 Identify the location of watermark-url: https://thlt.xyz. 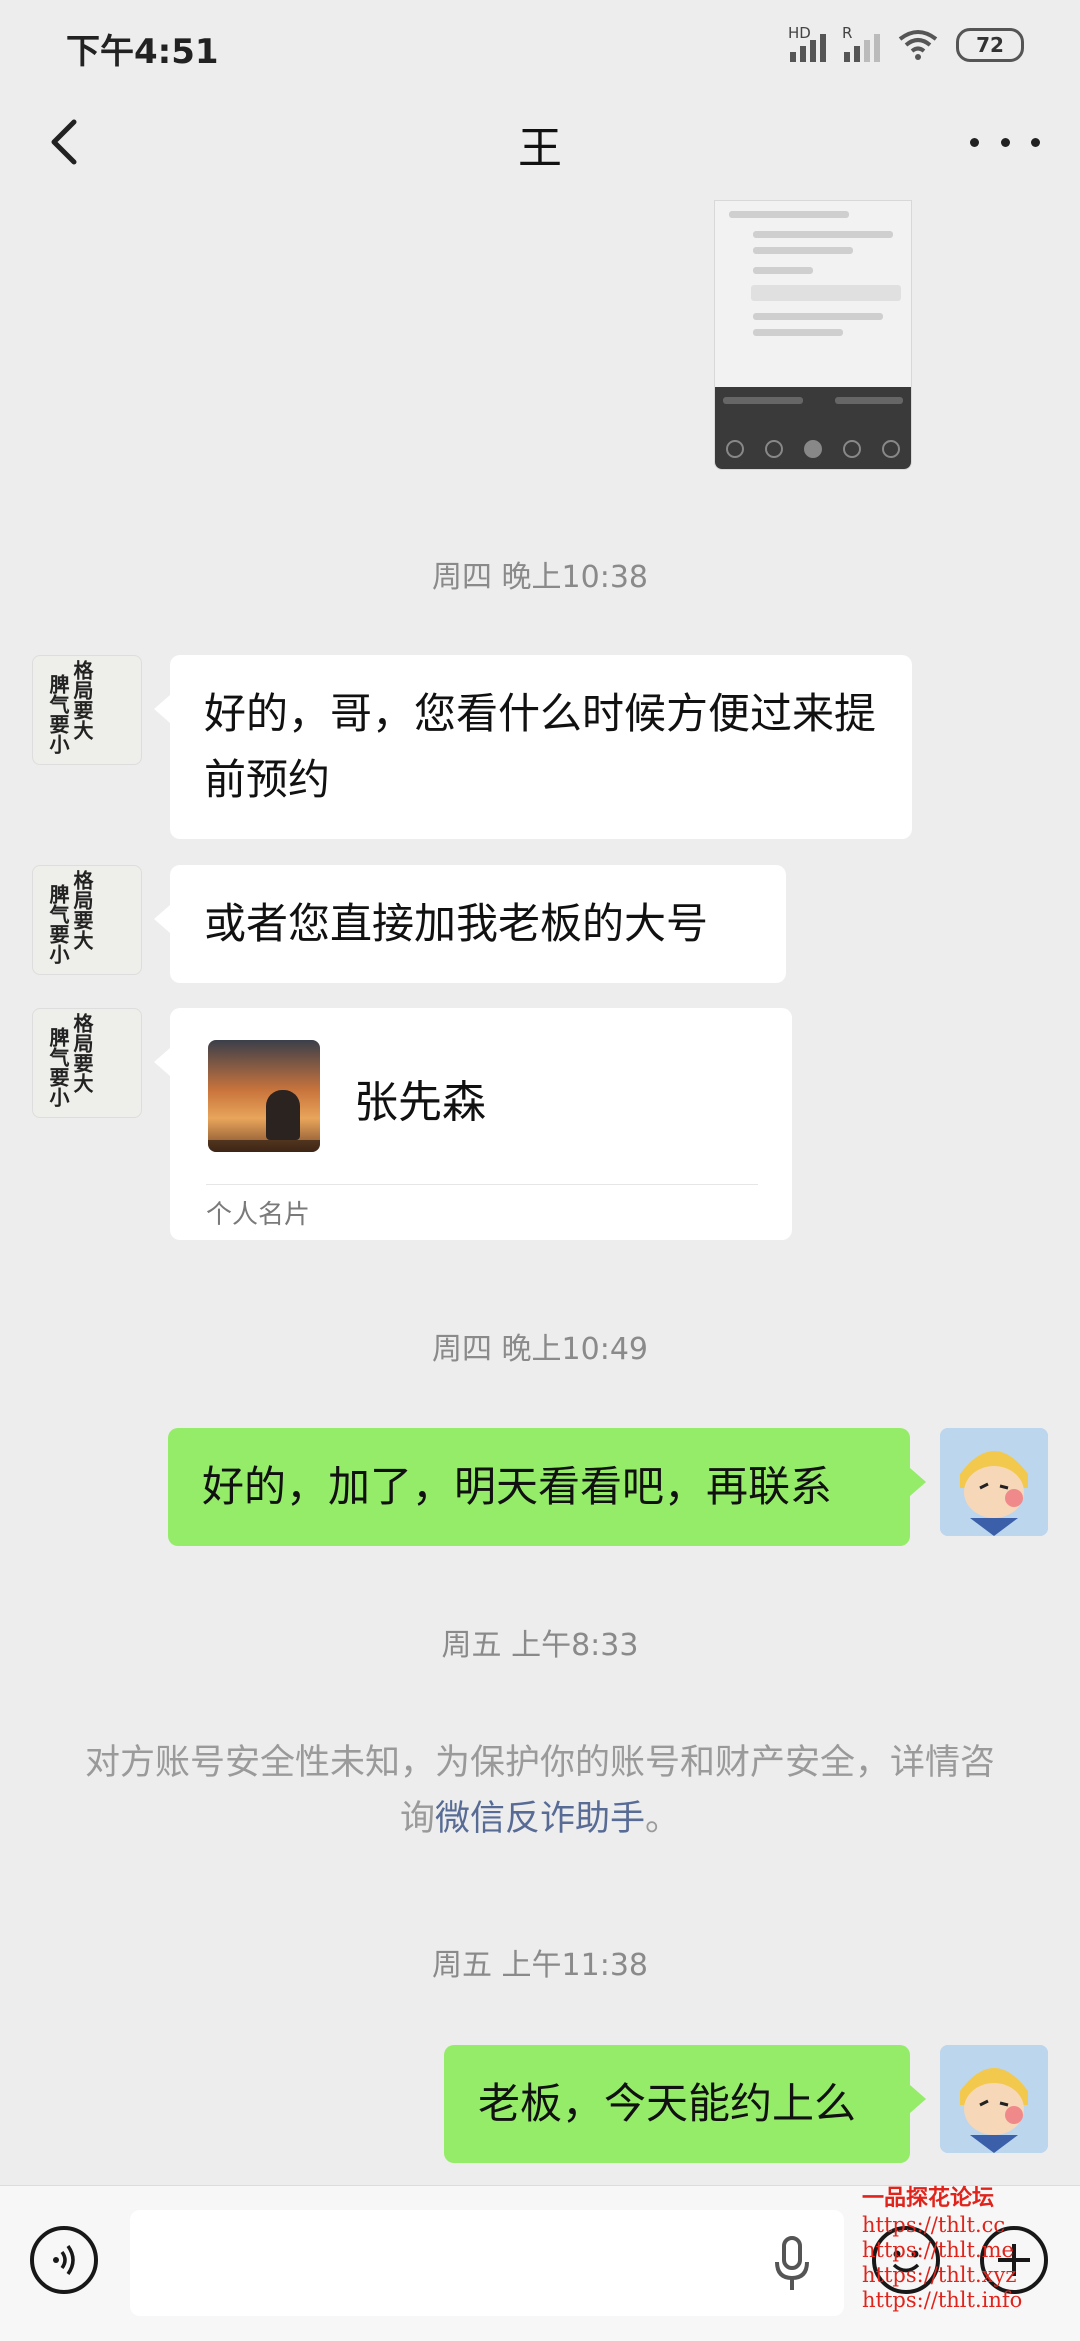
(939, 2275).